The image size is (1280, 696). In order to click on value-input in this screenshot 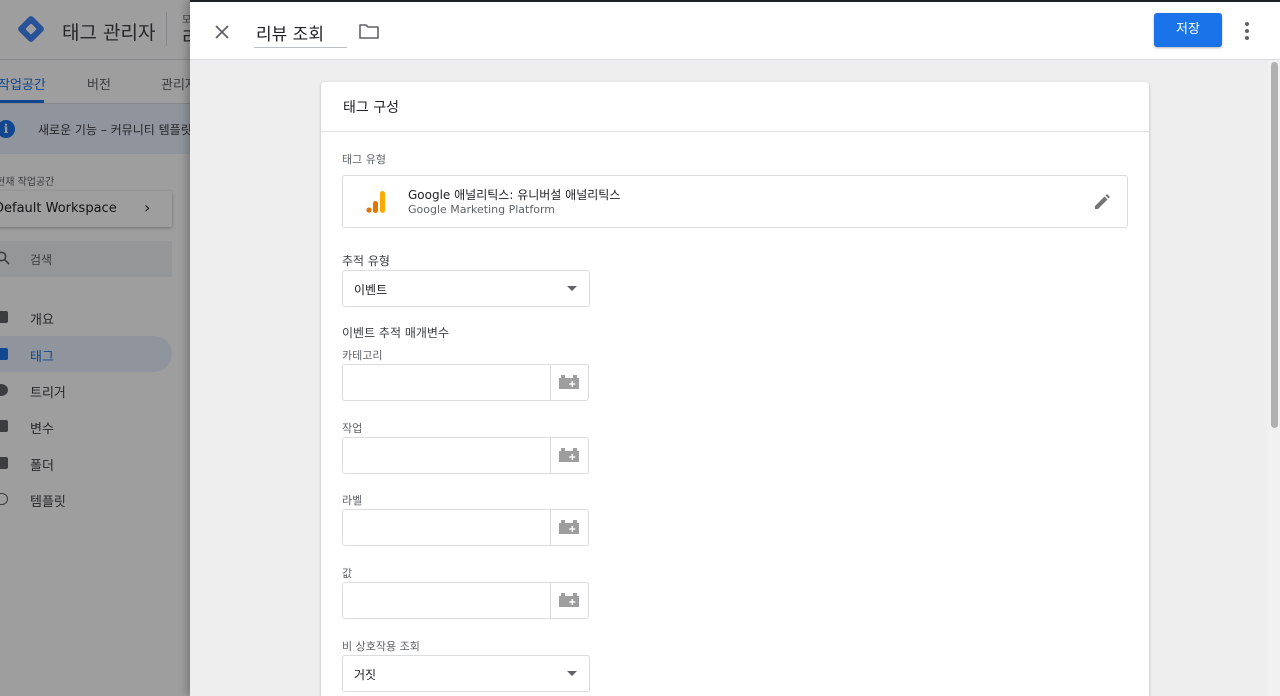, I will do `click(447, 600)`.